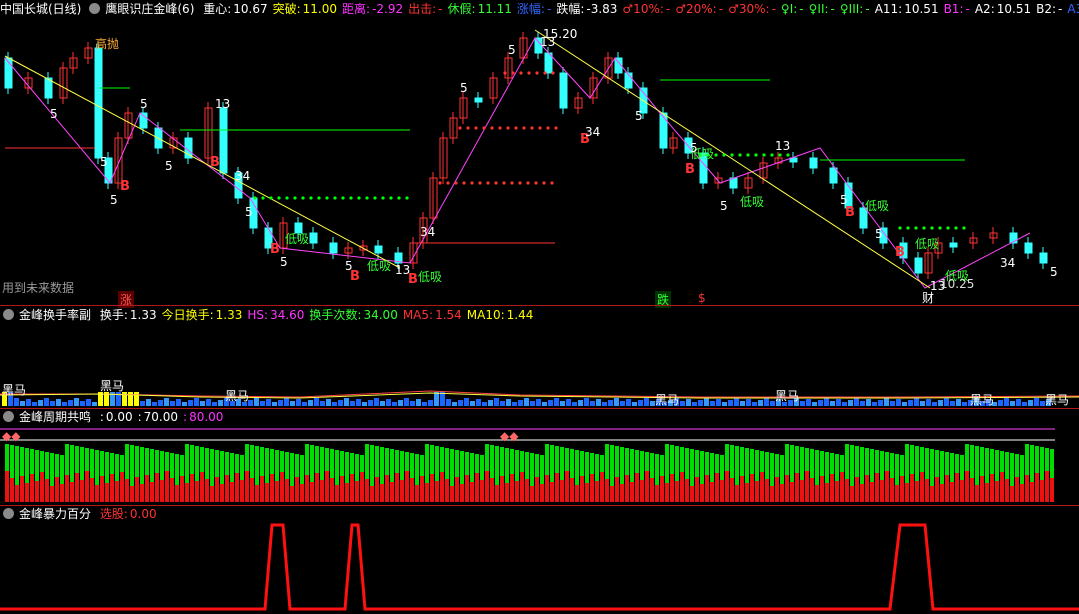 The image size is (1079, 614). I want to click on value-number: 0.00, so click(143, 514).